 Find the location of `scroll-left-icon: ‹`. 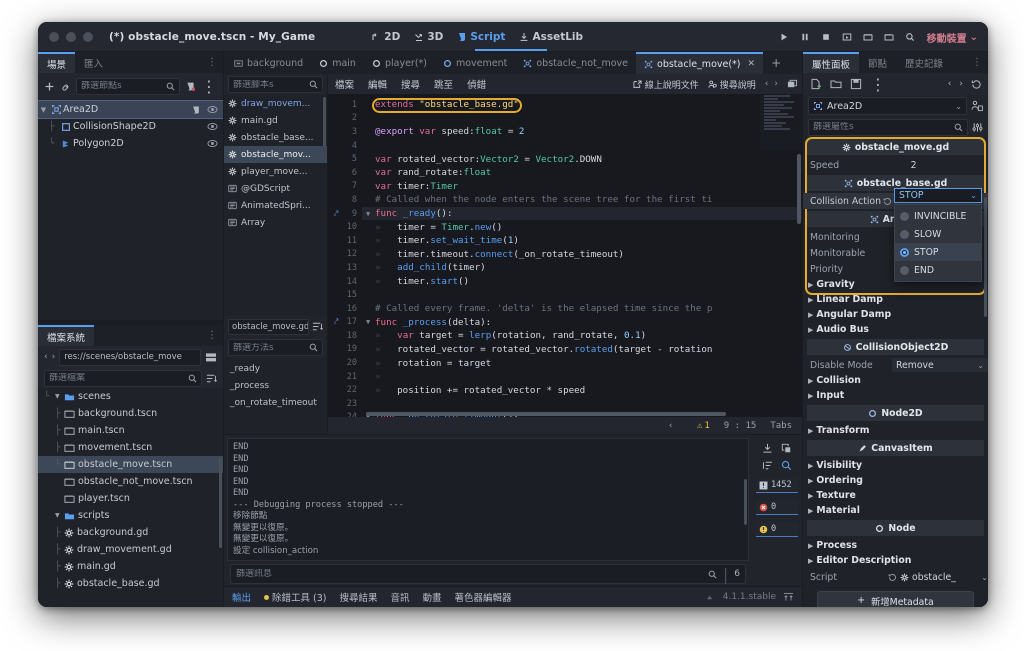

scroll-left-icon: ‹ is located at coordinates (670, 426).